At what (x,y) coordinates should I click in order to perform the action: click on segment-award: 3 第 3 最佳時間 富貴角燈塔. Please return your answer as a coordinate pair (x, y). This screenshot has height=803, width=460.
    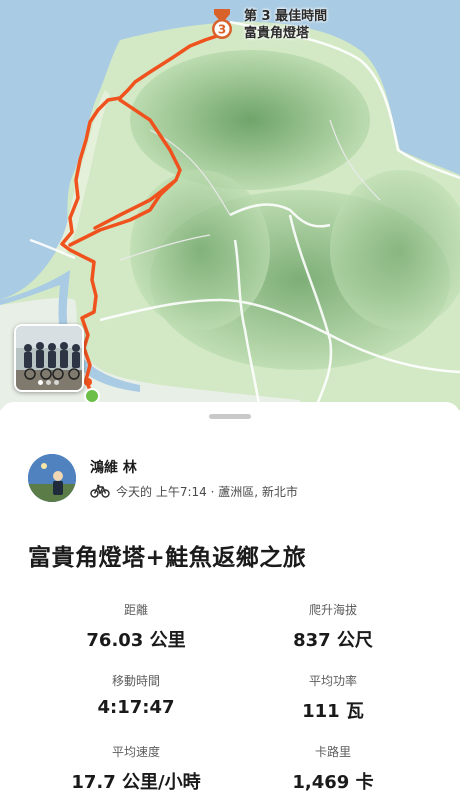
    Looking at the image, I should click on (267, 25).